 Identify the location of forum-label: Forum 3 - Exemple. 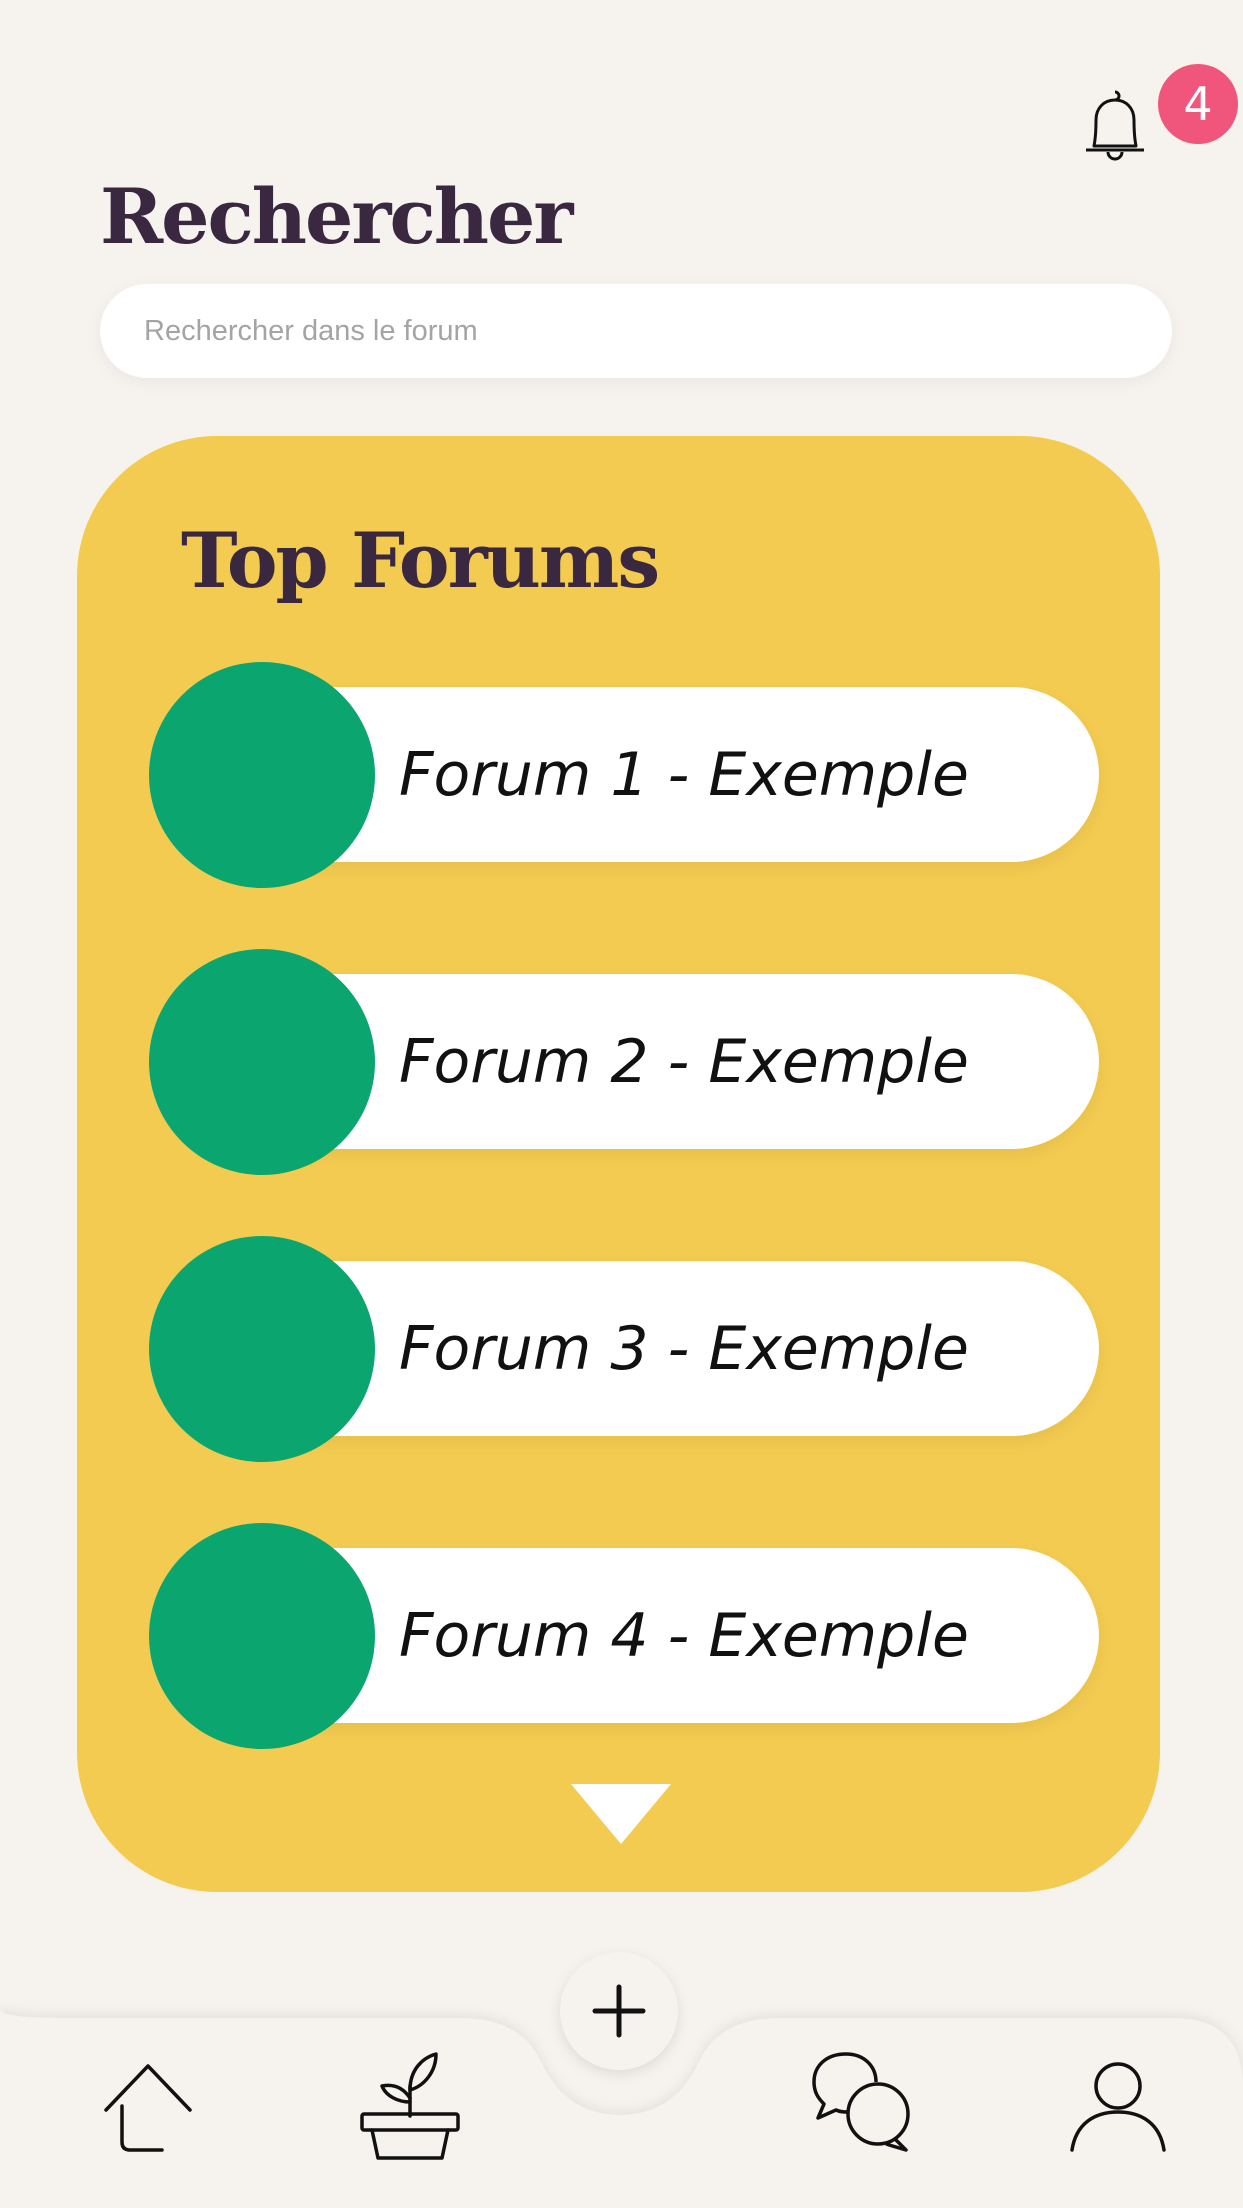
(684, 1348).